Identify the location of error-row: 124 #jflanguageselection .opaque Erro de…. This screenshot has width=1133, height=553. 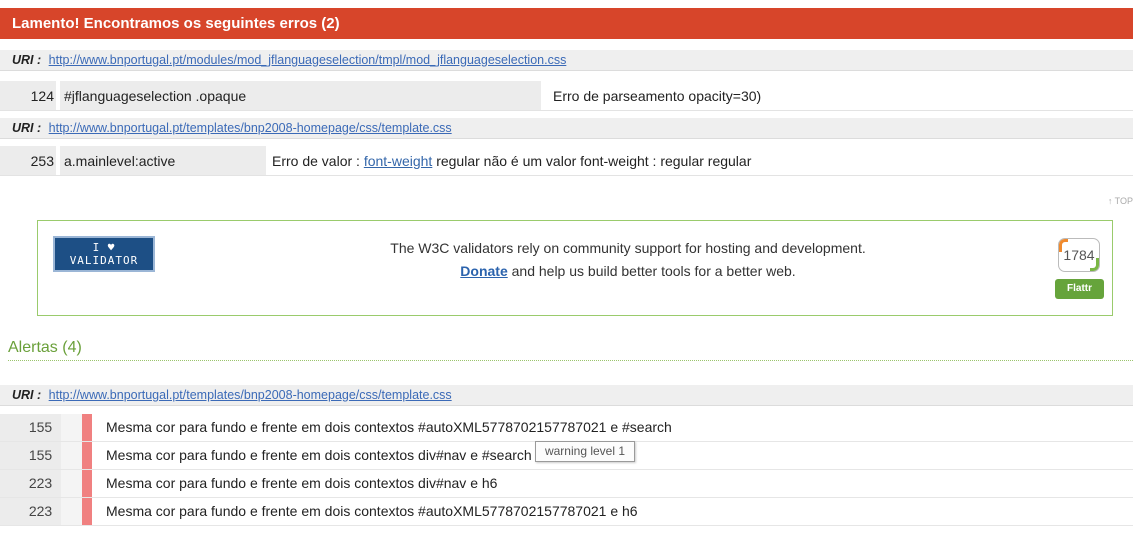
(566, 96).